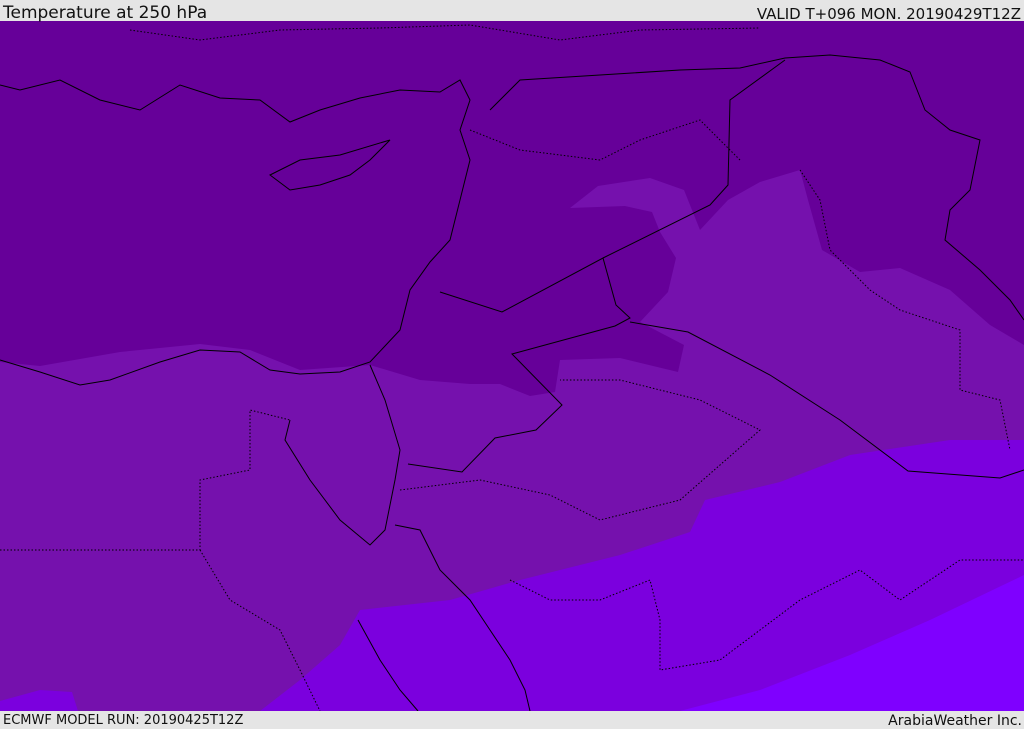  What do you see at coordinates (105, 13) in the screenshot?
I see `map-title: Temperature at 250 hPa` at bounding box center [105, 13].